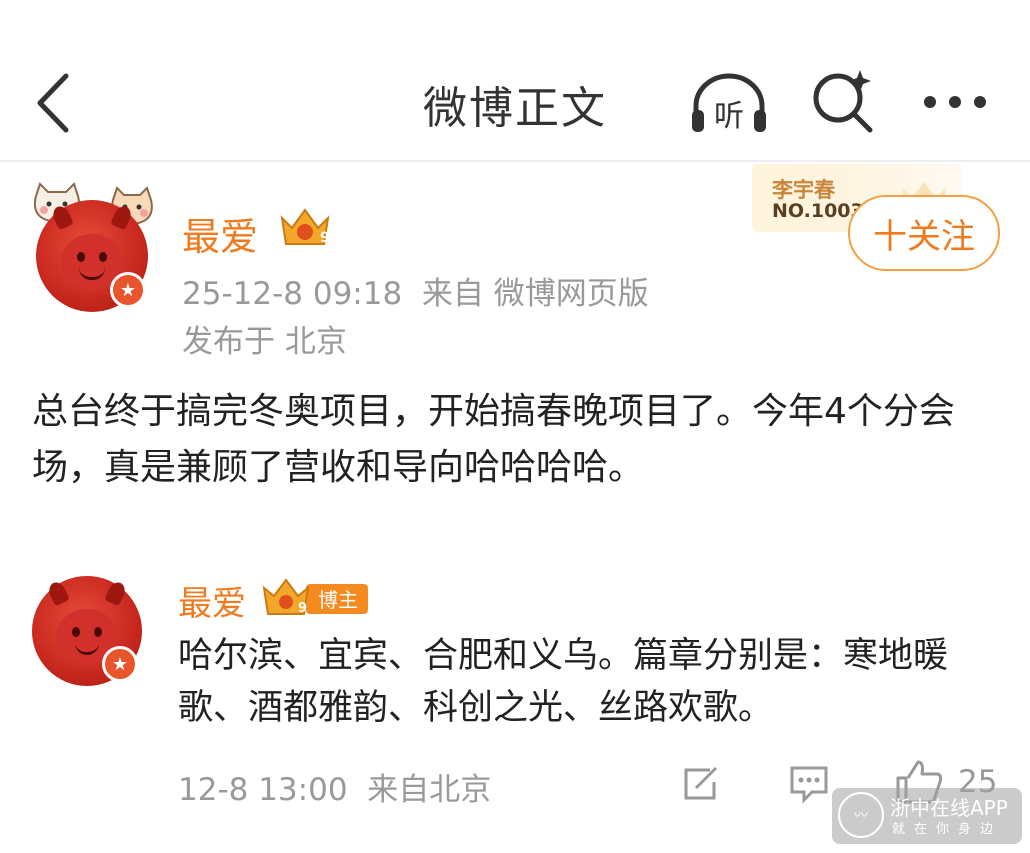 This screenshot has width=1030, height=853. Describe the element at coordinates (302, 608) in the screenshot. I see `commenter-vip-level: 9` at that location.